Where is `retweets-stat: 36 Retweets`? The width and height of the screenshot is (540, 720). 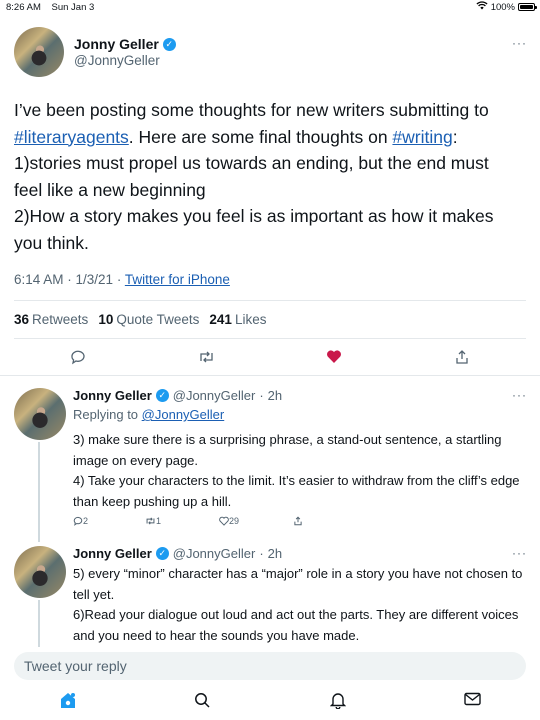
retweets-stat: 36 Retweets is located at coordinates (51, 319).